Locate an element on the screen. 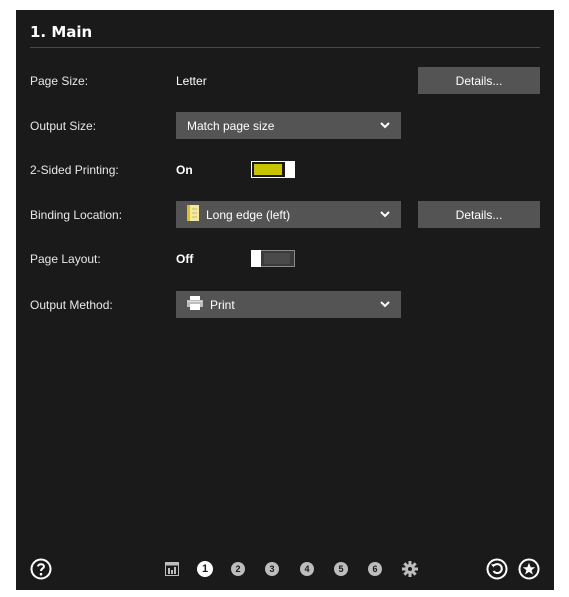  output-size-dropdown: Match page size is located at coordinates (288, 125).